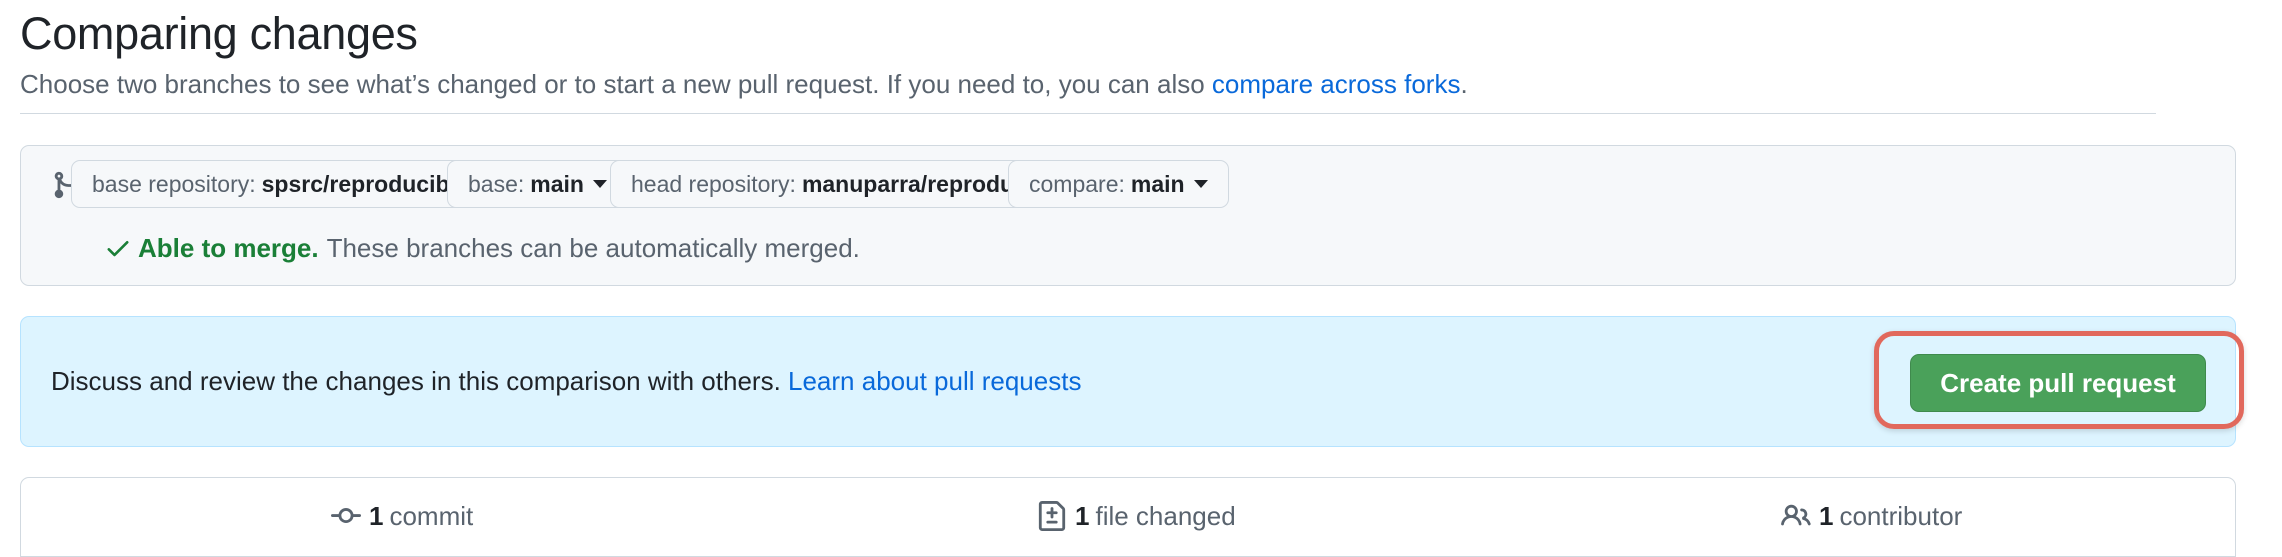 The width and height of the screenshot is (2282, 557). What do you see at coordinates (1901, 516) in the screenshot?
I see `contributors-label: contributor` at bounding box center [1901, 516].